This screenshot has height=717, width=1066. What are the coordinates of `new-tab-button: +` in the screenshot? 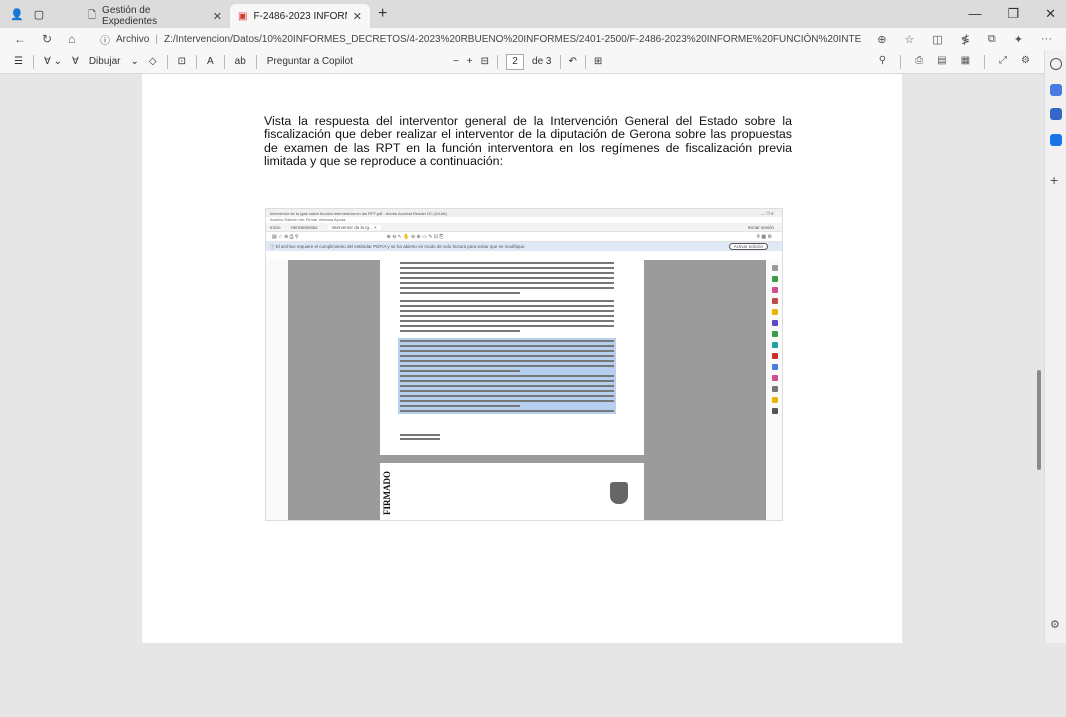 It's located at (382, 14).